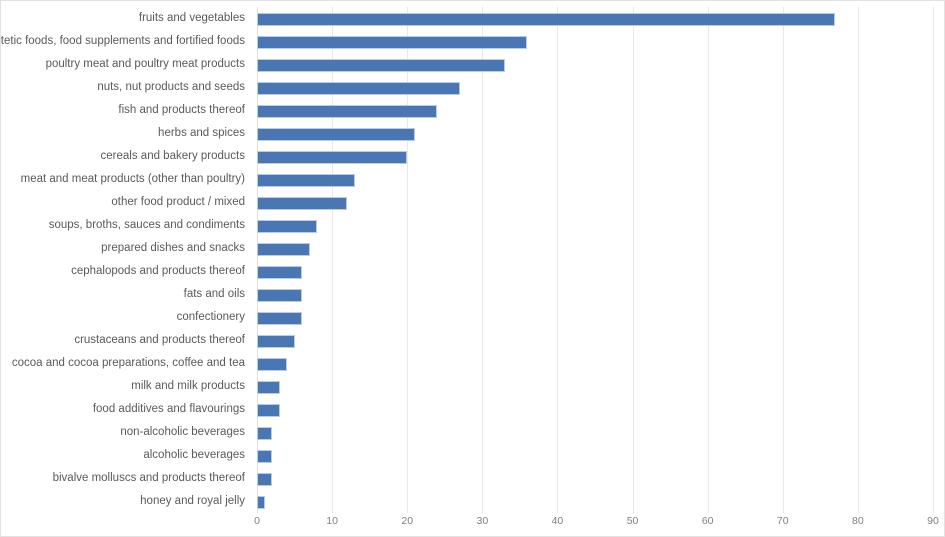  What do you see at coordinates (201, 133) in the screenshot?
I see `category-label: herbs and spices` at bounding box center [201, 133].